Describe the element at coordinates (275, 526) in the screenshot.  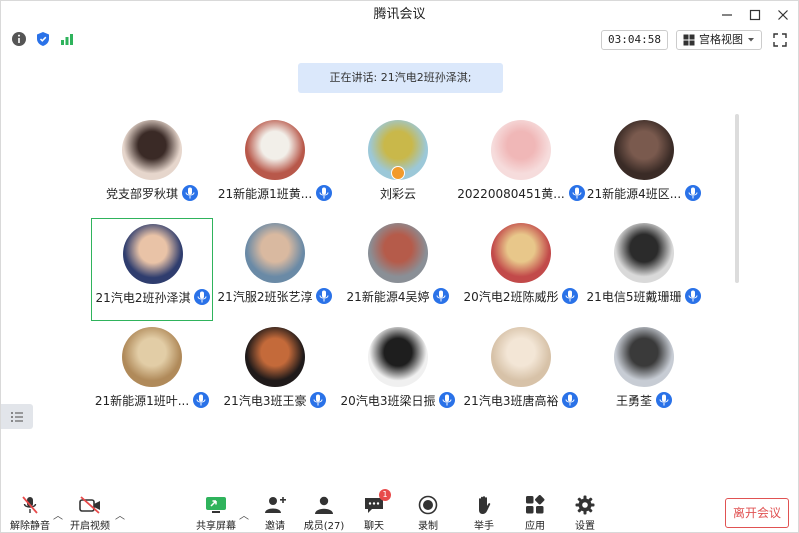
I see `invite-label: 邀请` at that location.